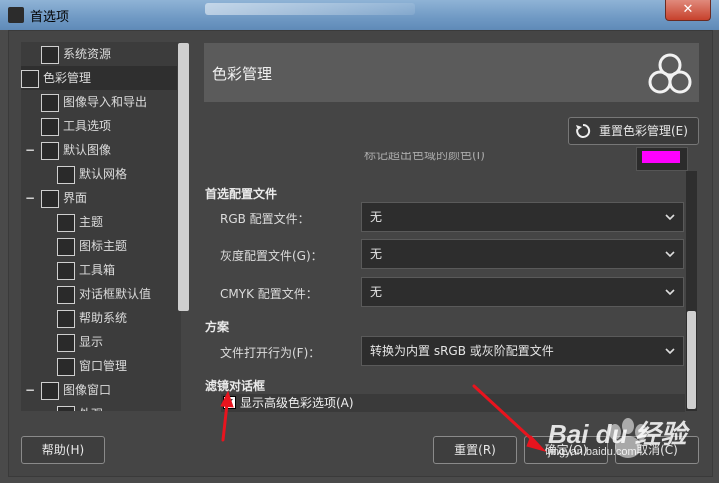 Image resolution: width=719 pixels, height=483 pixels. Describe the element at coordinates (691, 360) in the screenshot. I see `settings-scrollbar-thumb` at that location.